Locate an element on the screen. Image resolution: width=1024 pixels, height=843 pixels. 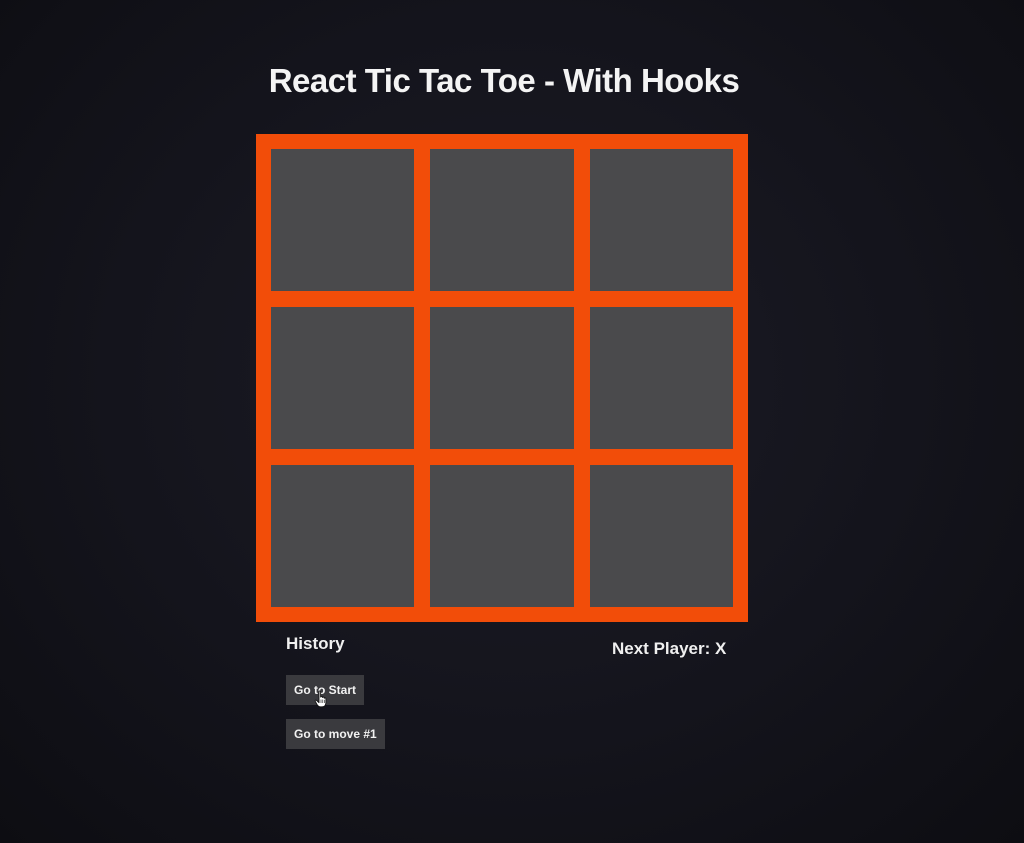
history-heading: History is located at coordinates (315, 643).